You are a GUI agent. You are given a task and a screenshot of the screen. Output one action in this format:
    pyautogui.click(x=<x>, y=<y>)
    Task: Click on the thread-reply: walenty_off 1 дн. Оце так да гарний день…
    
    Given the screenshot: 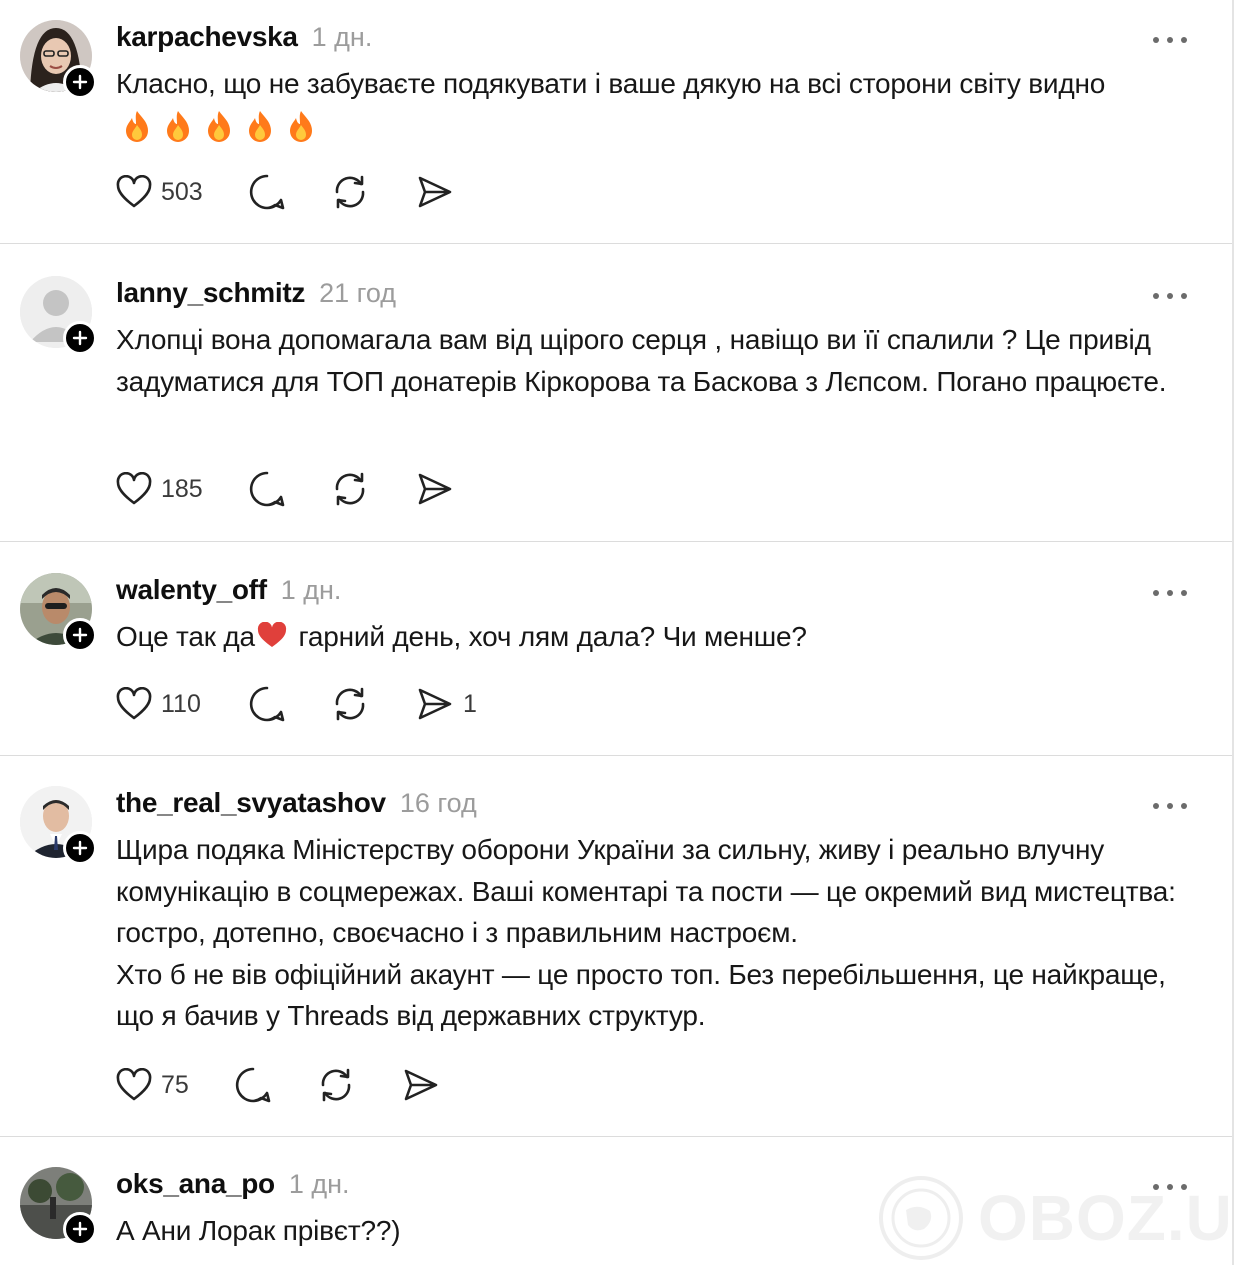 What is the action you would take?
    pyautogui.click(x=616, y=653)
    